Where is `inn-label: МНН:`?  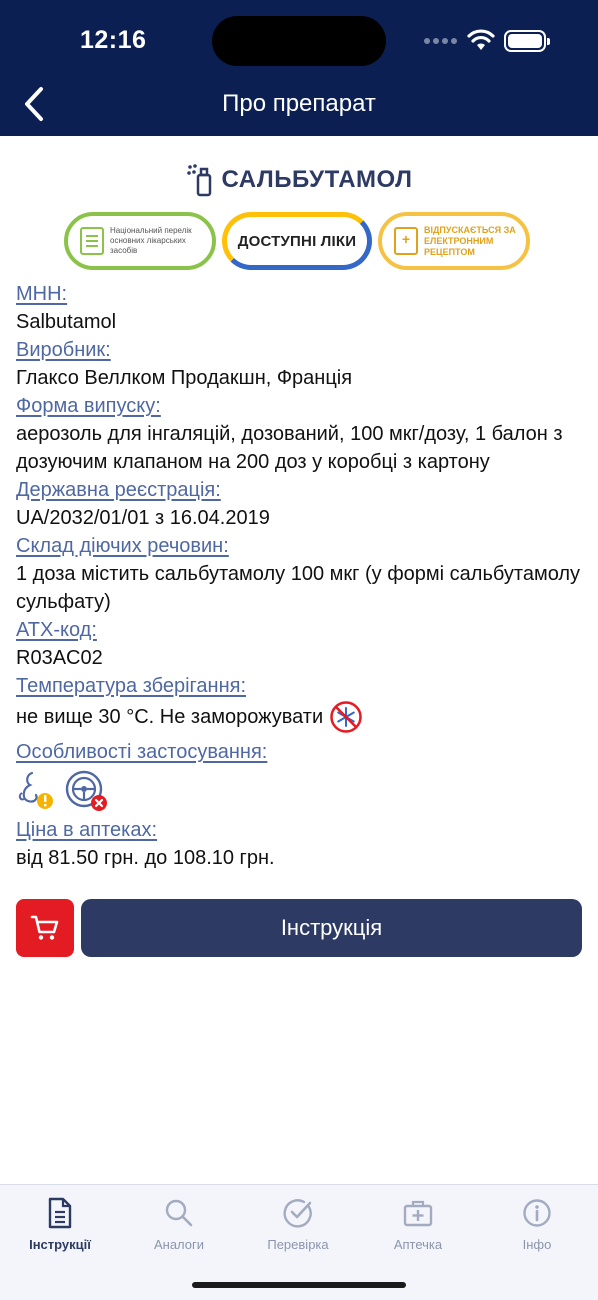 inn-label: МНН: is located at coordinates (42, 294).